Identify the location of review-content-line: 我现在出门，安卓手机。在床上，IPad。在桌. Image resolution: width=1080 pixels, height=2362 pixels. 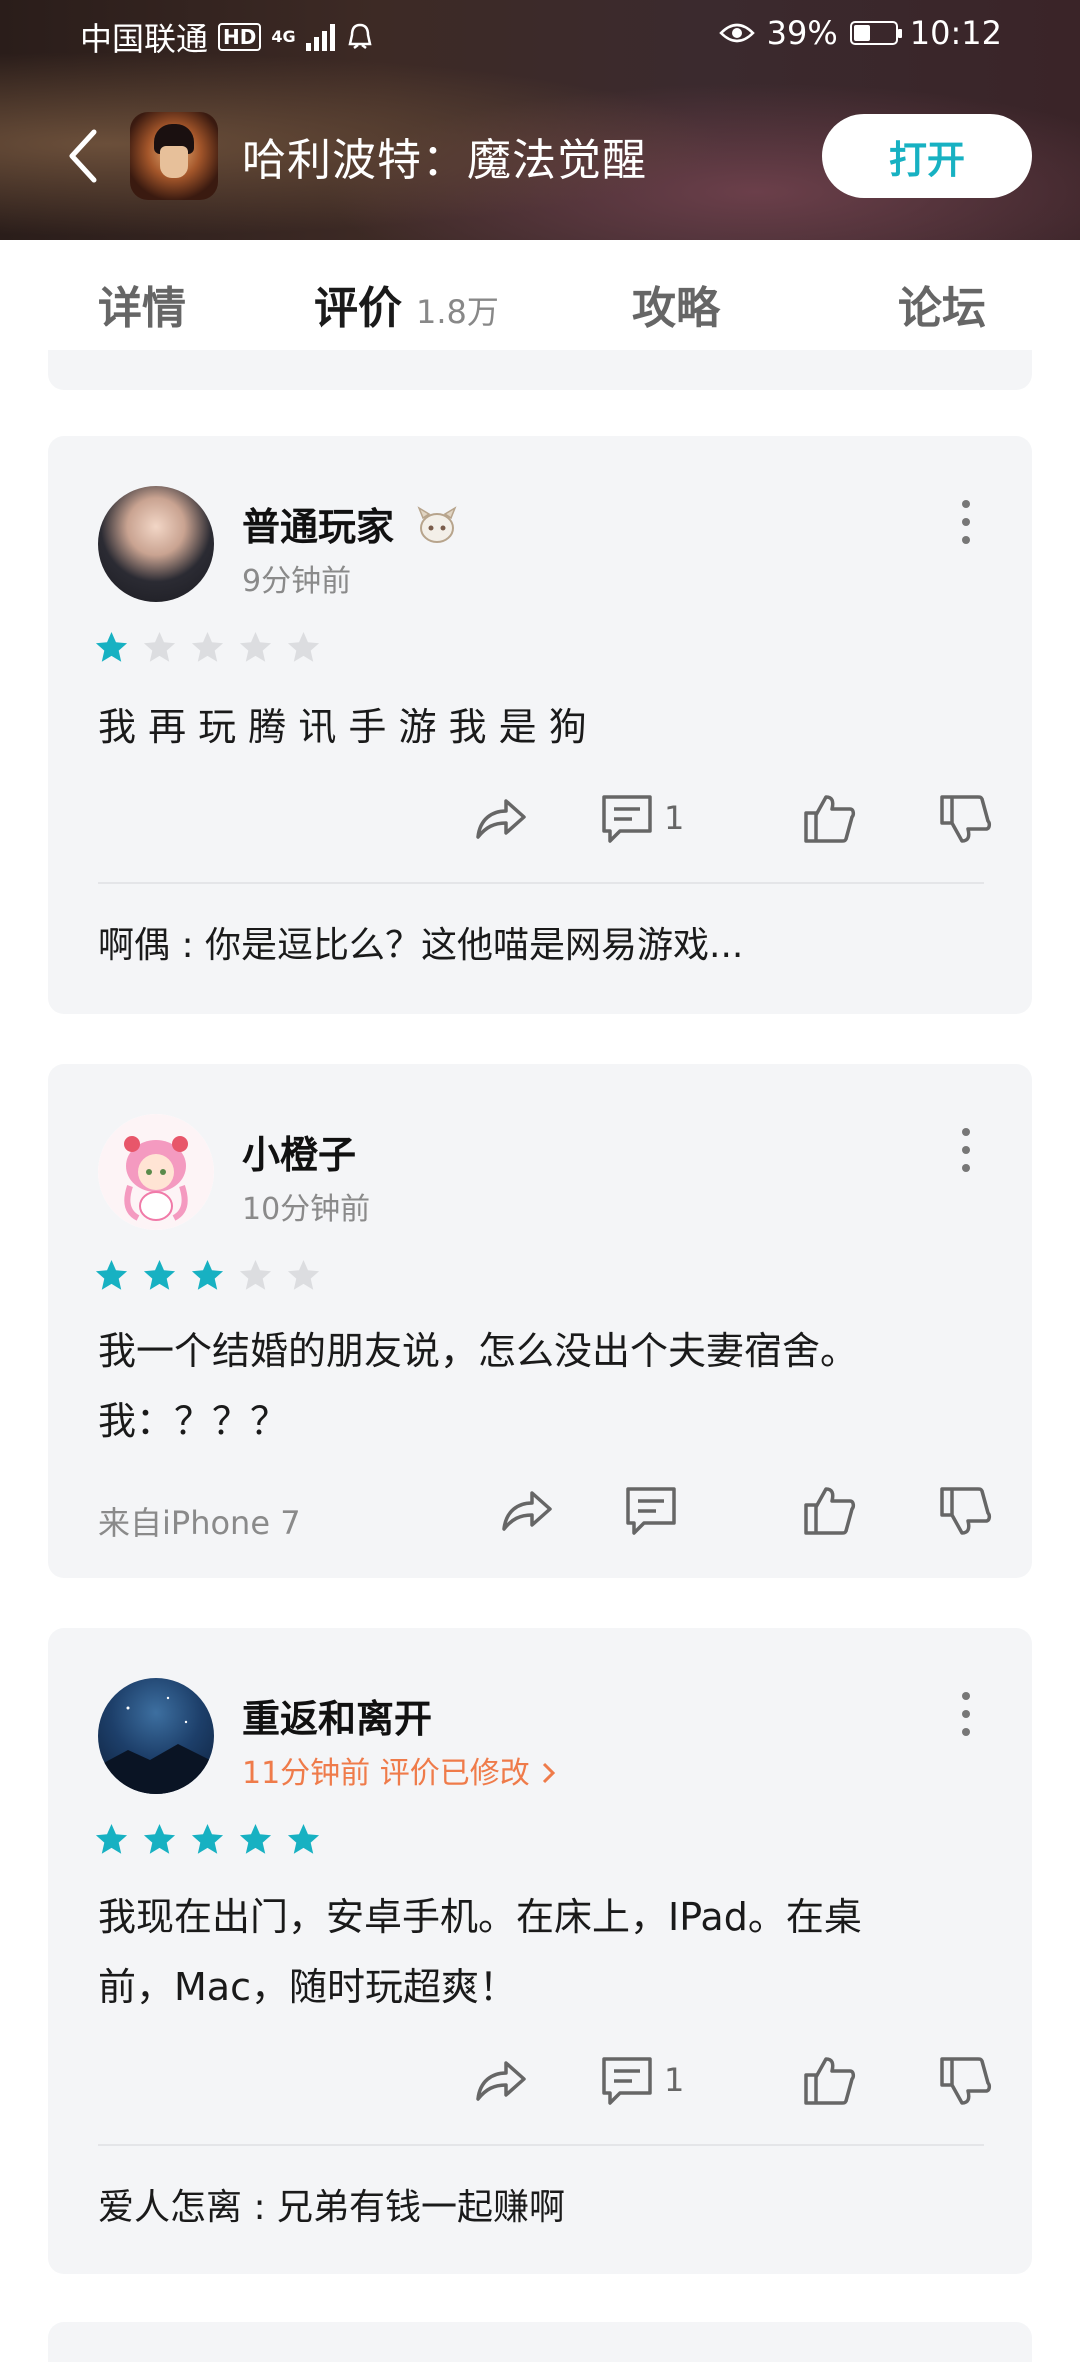
(480, 1917).